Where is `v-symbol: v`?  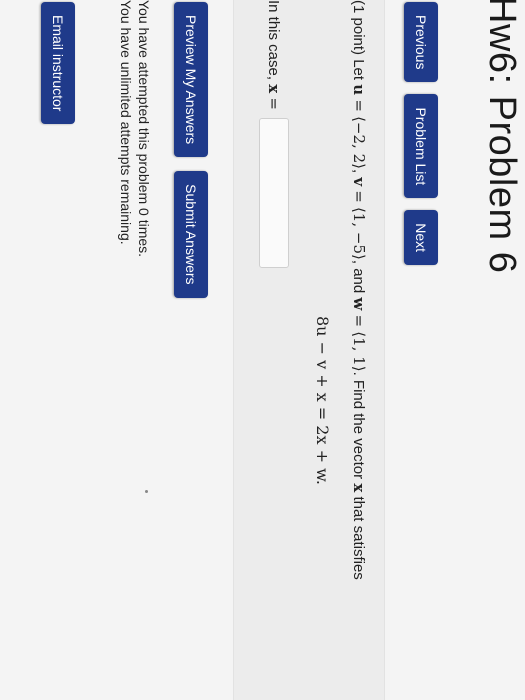 v-symbol: v is located at coordinates (359, 182).